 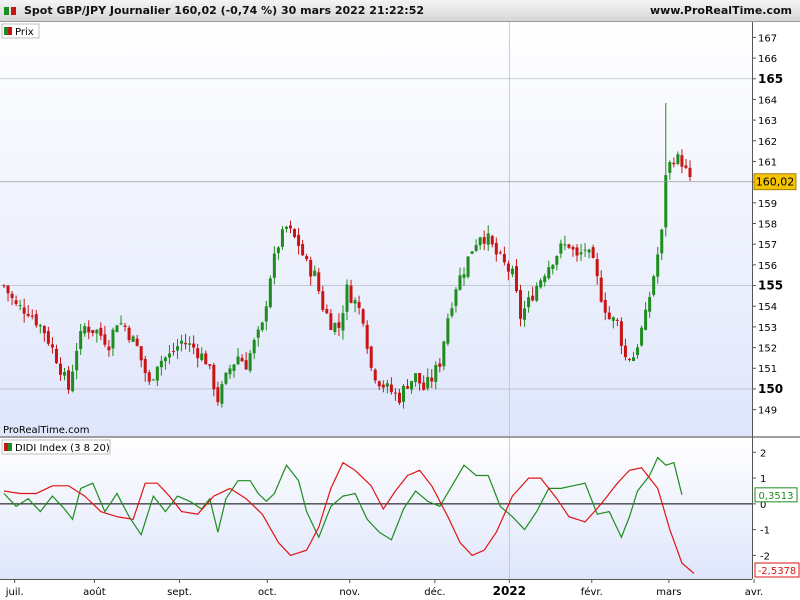 I want to click on didi-tick-label: -2, so click(x=765, y=556).